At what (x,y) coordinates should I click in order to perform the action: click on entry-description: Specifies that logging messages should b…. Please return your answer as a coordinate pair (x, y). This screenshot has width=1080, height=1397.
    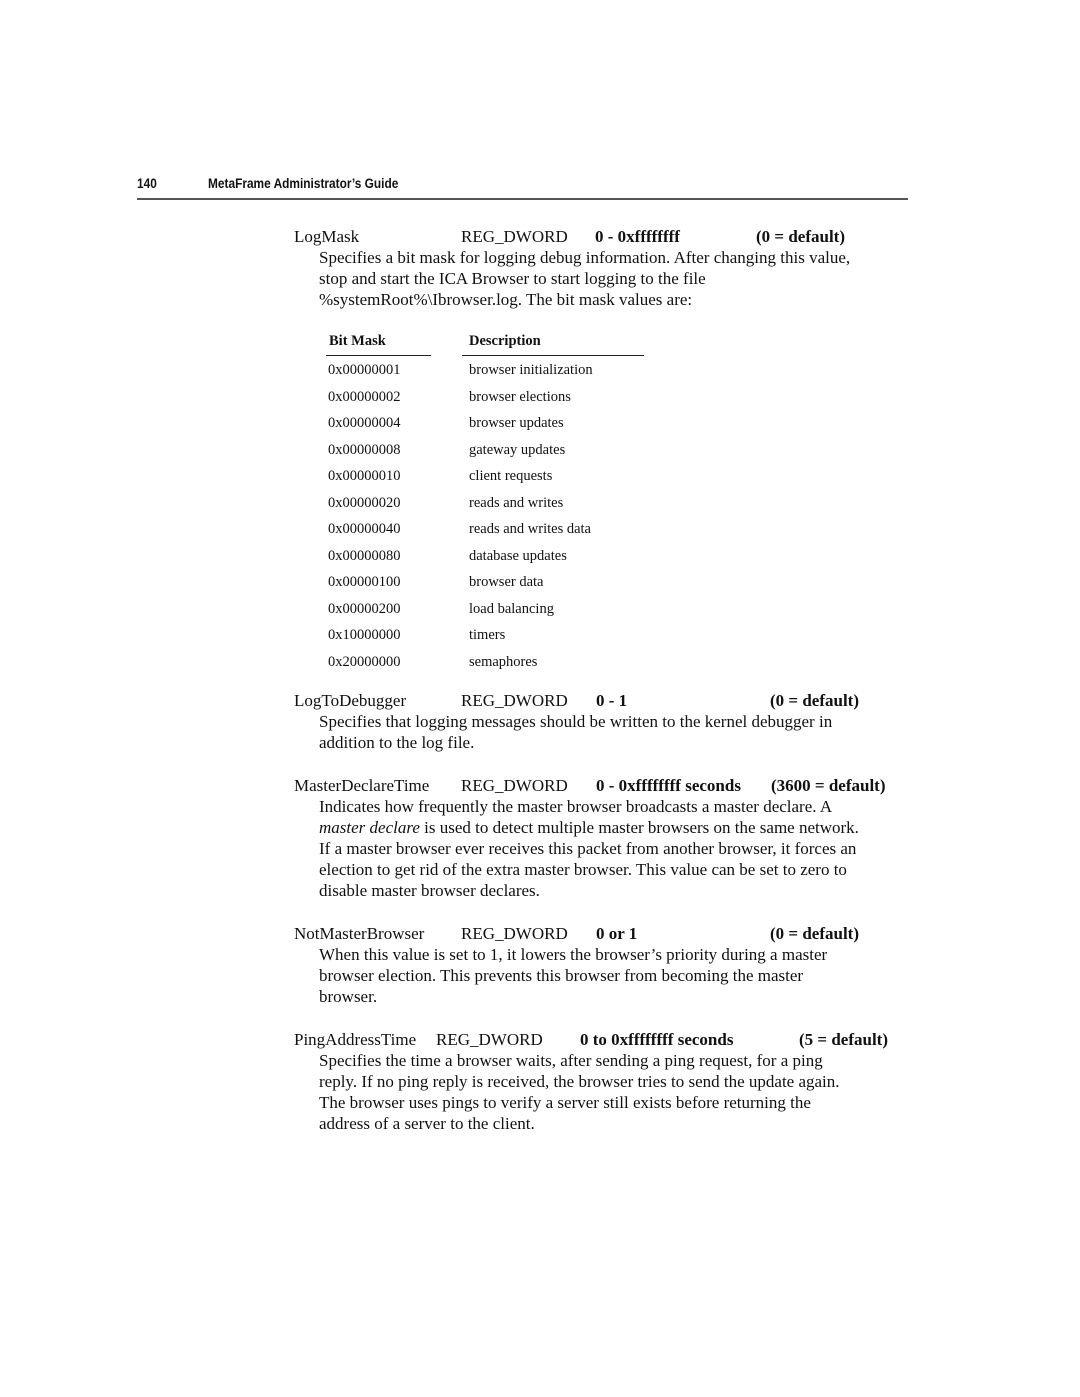
    Looking at the image, I should click on (619, 732).